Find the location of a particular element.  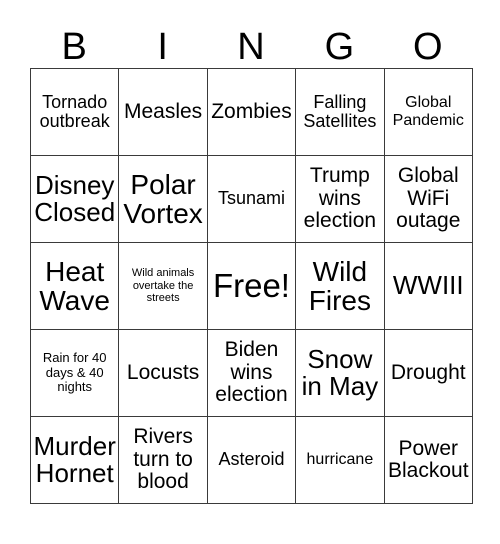

header-letter-b: B is located at coordinates (74, 47).